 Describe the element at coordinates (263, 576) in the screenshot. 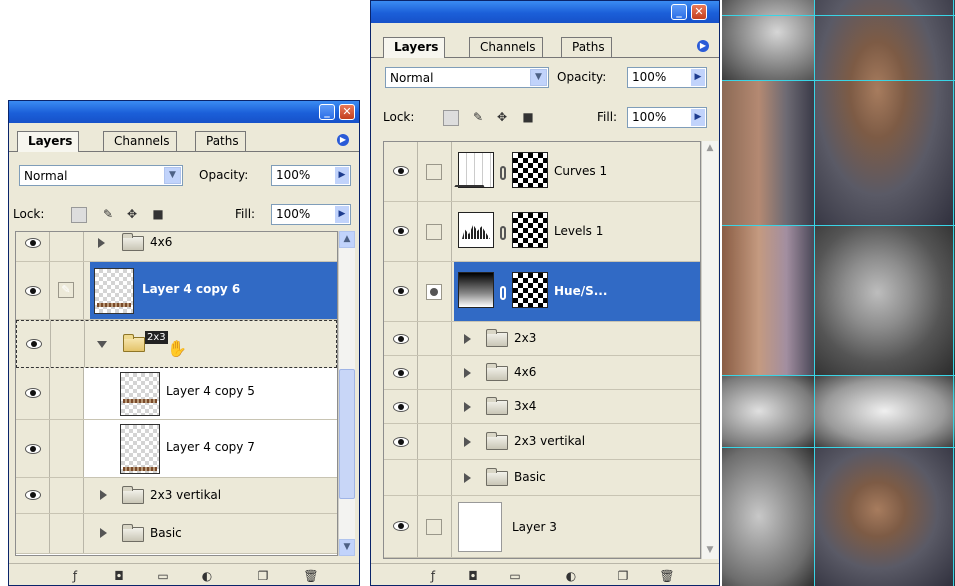

I see `new-layer-icon: ❐` at that location.